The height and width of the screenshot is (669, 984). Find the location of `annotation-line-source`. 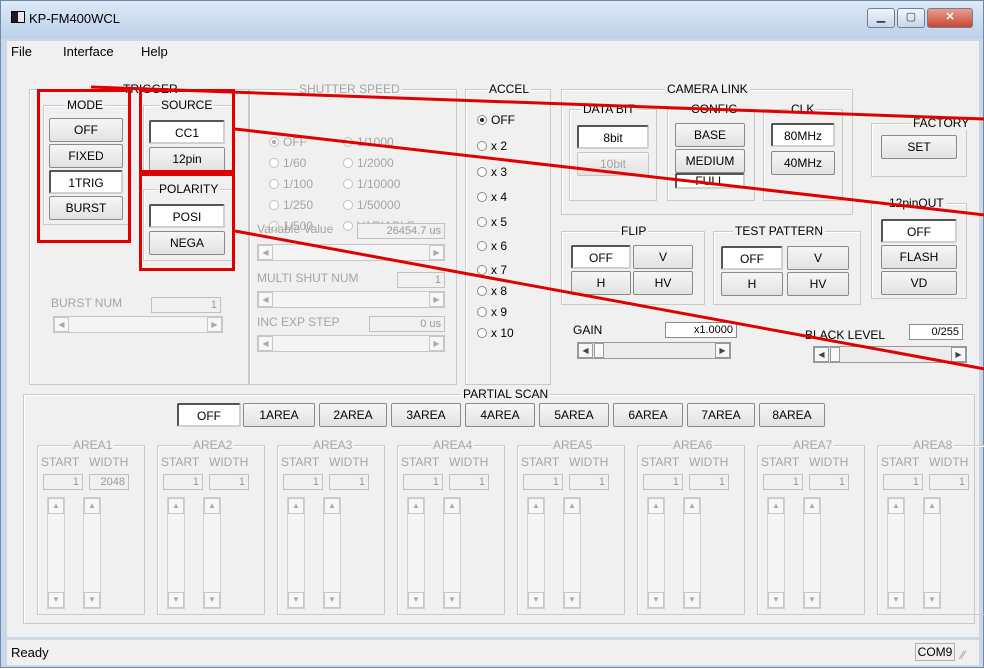

annotation-line-source is located at coordinates (609, 172).